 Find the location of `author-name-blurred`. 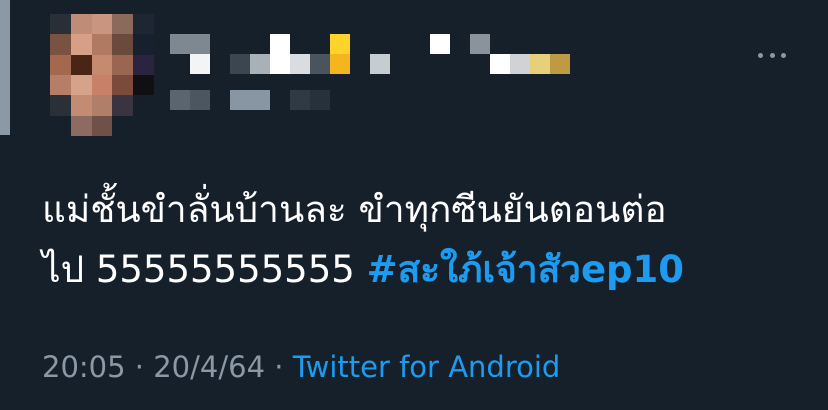

author-name-blurred is located at coordinates (380, 54).